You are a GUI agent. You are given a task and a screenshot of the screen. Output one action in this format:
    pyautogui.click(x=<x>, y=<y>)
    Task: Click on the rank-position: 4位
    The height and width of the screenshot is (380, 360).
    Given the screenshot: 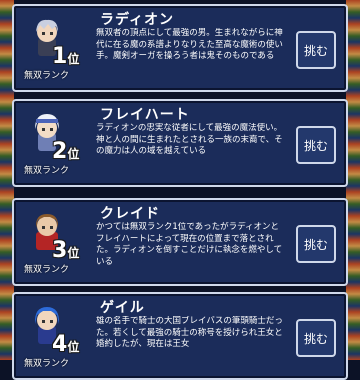 What is the action you would take?
    pyautogui.click(x=66, y=344)
    